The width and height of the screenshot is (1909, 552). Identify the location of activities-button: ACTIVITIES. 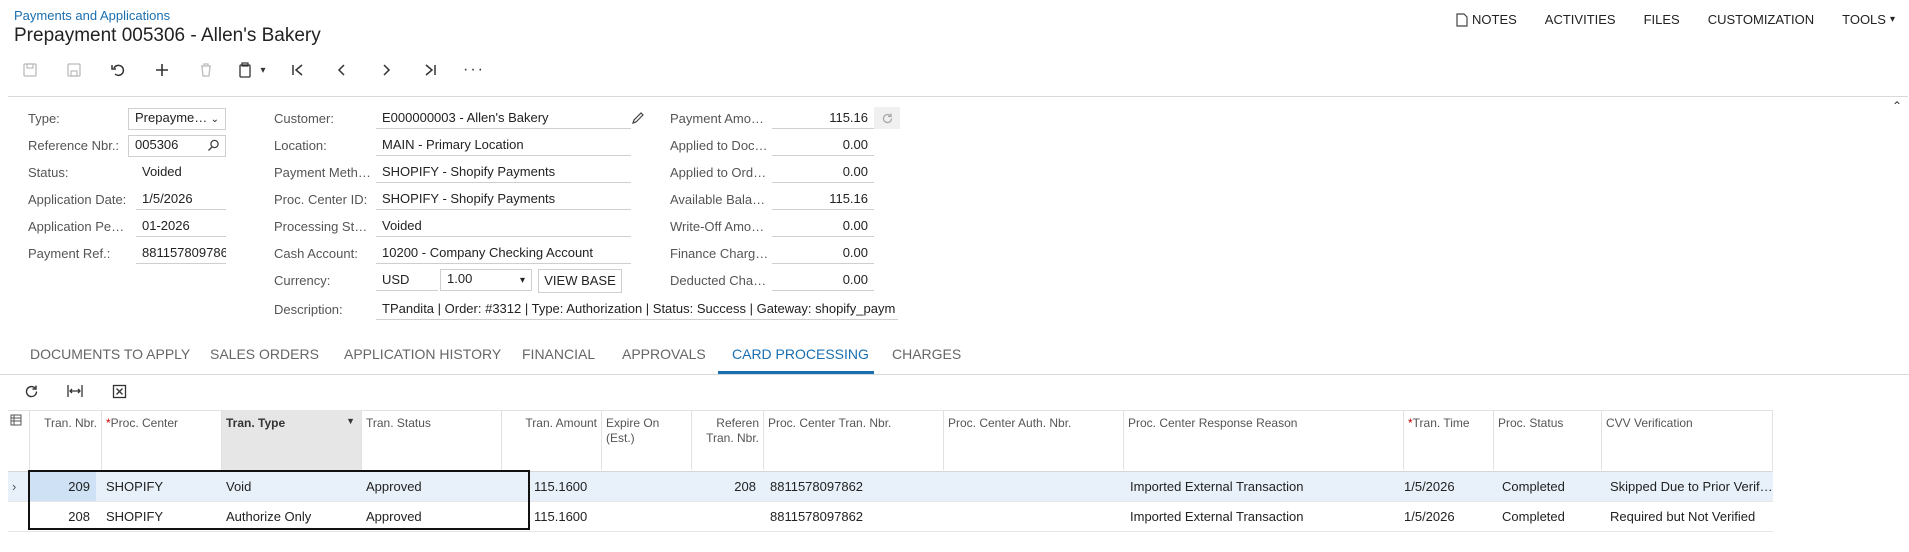
(1580, 19).